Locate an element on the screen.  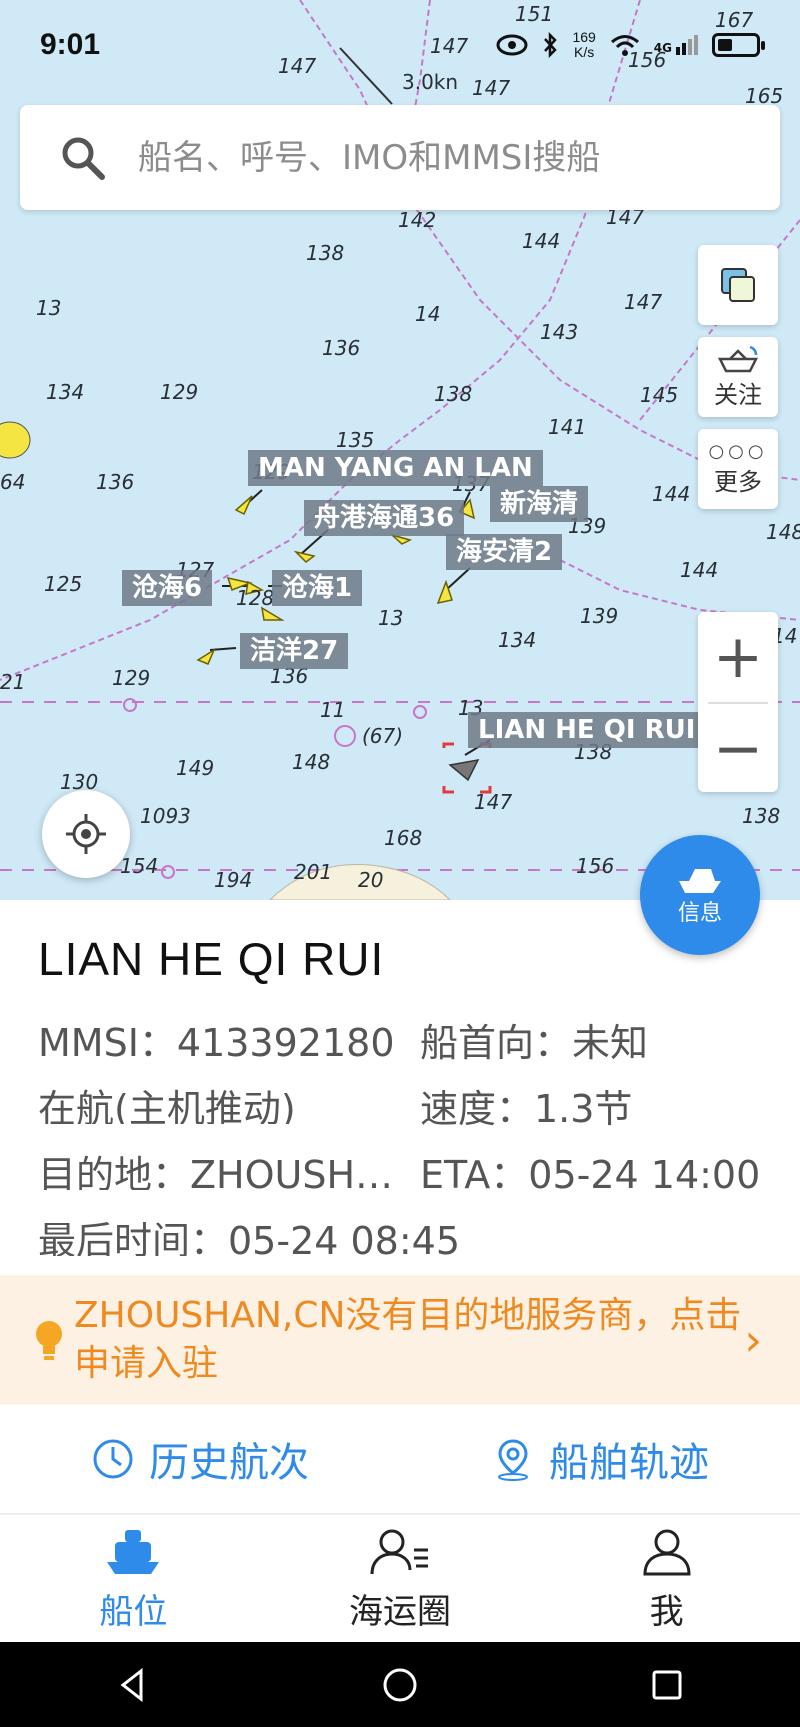
follow-label: 关注 is located at coordinates (738, 394).